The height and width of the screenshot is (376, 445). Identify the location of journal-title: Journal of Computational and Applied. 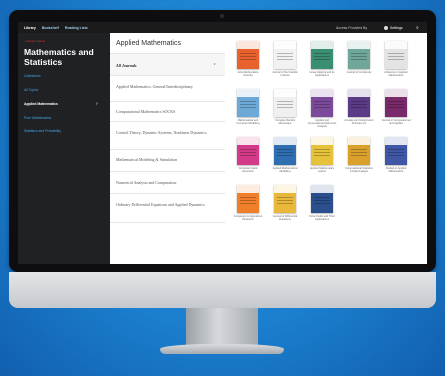
(396, 122).